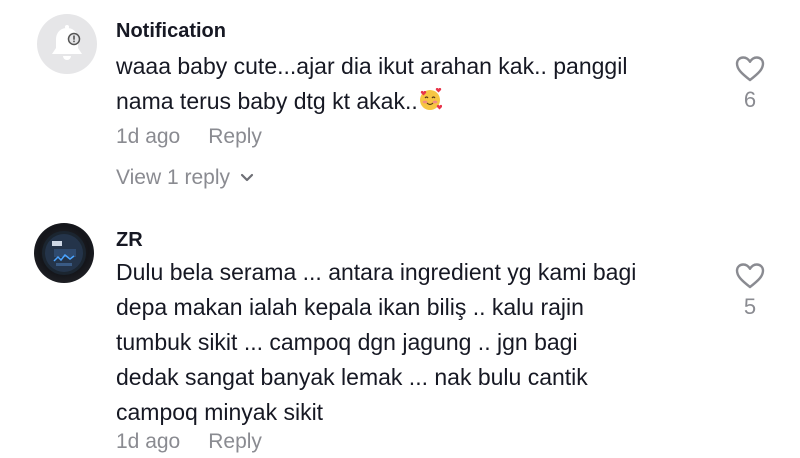  I want to click on view-replies-button: View 1 reply, so click(185, 178).